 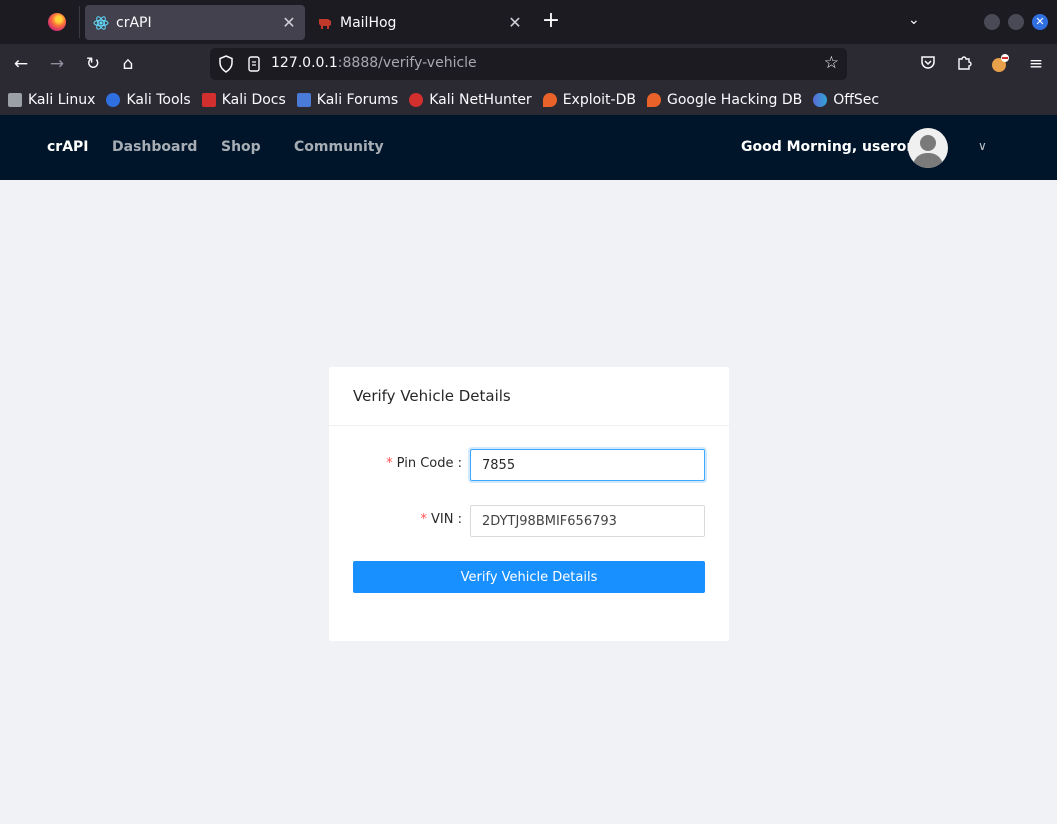 What do you see at coordinates (480, 99) in the screenshot?
I see `bookmark-label: Kali NetHunter` at bounding box center [480, 99].